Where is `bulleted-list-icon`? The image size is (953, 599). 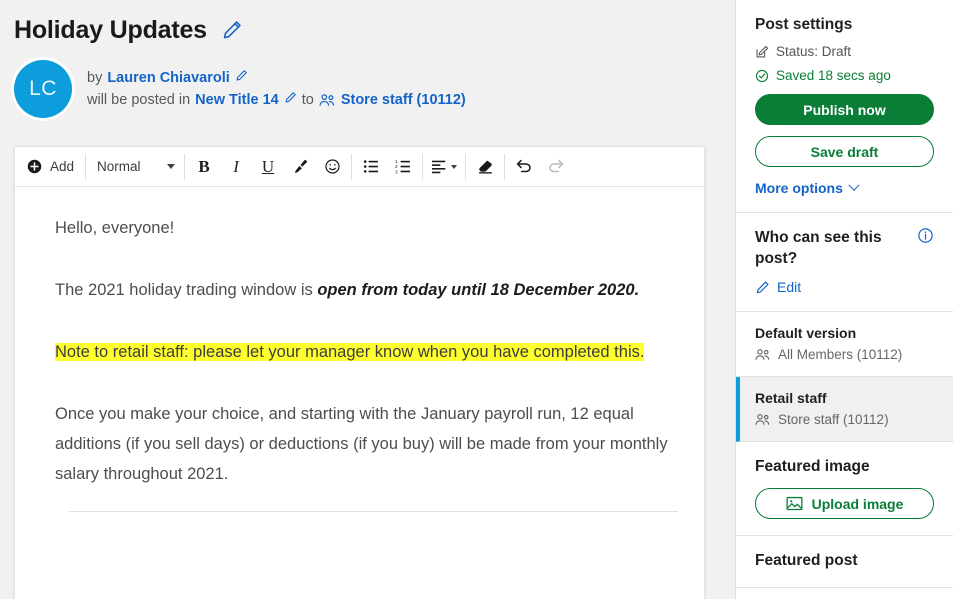
bulleted-list-icon is located at coordinates (371, 166).